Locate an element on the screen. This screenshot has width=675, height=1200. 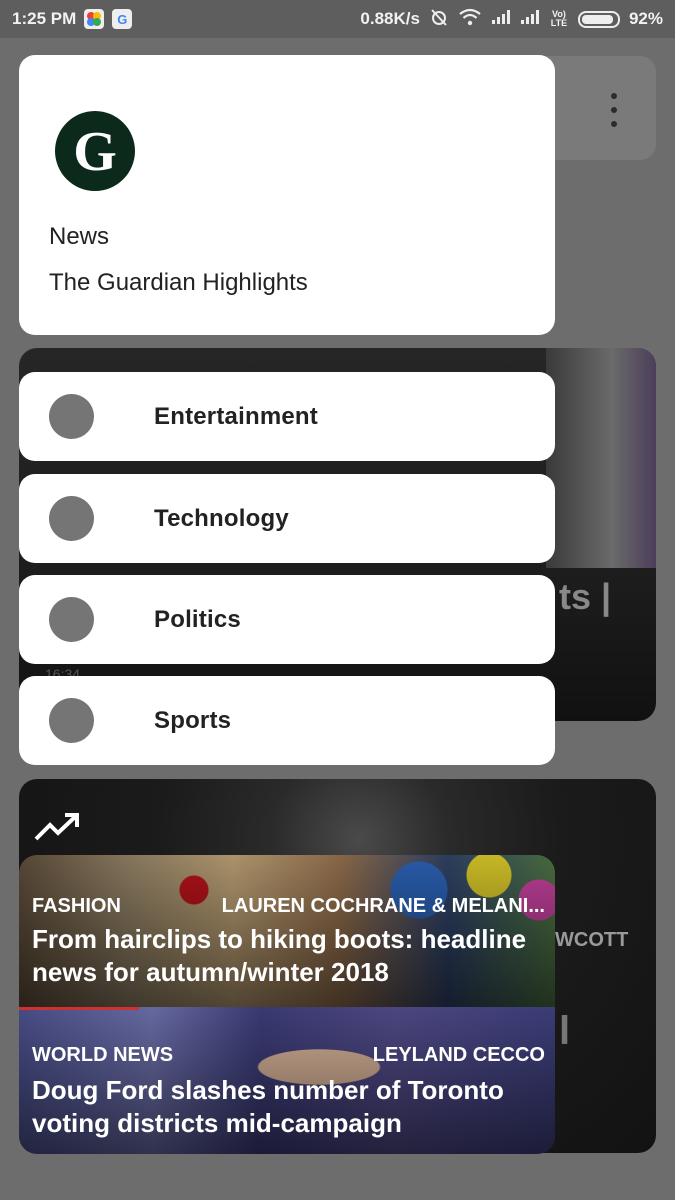
svg-text: G is located at coordinates (95, 152).